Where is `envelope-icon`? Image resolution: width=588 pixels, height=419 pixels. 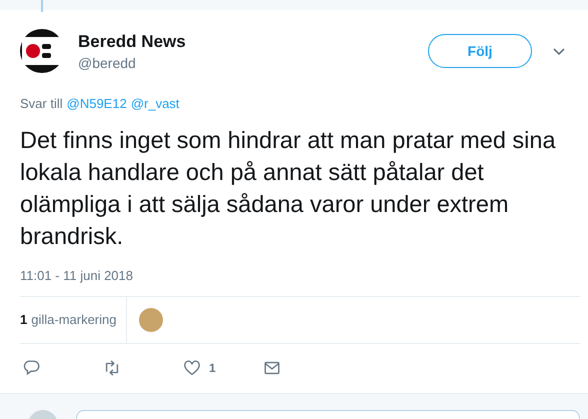
envelope-icon is located at coordinates (272, 368).